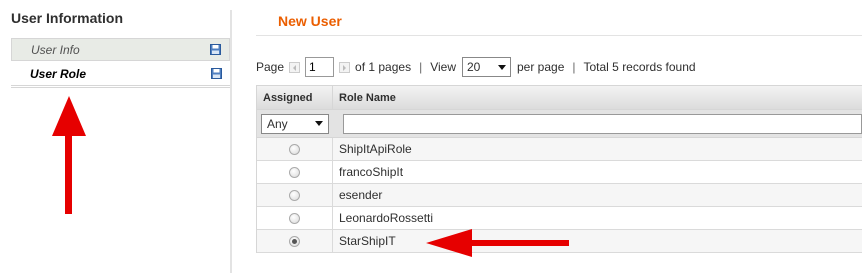  What do you see at coordinates (277, 123) in the screenshot?
I see `assigned-filter-value: Any` at bounding box center [277, 123].